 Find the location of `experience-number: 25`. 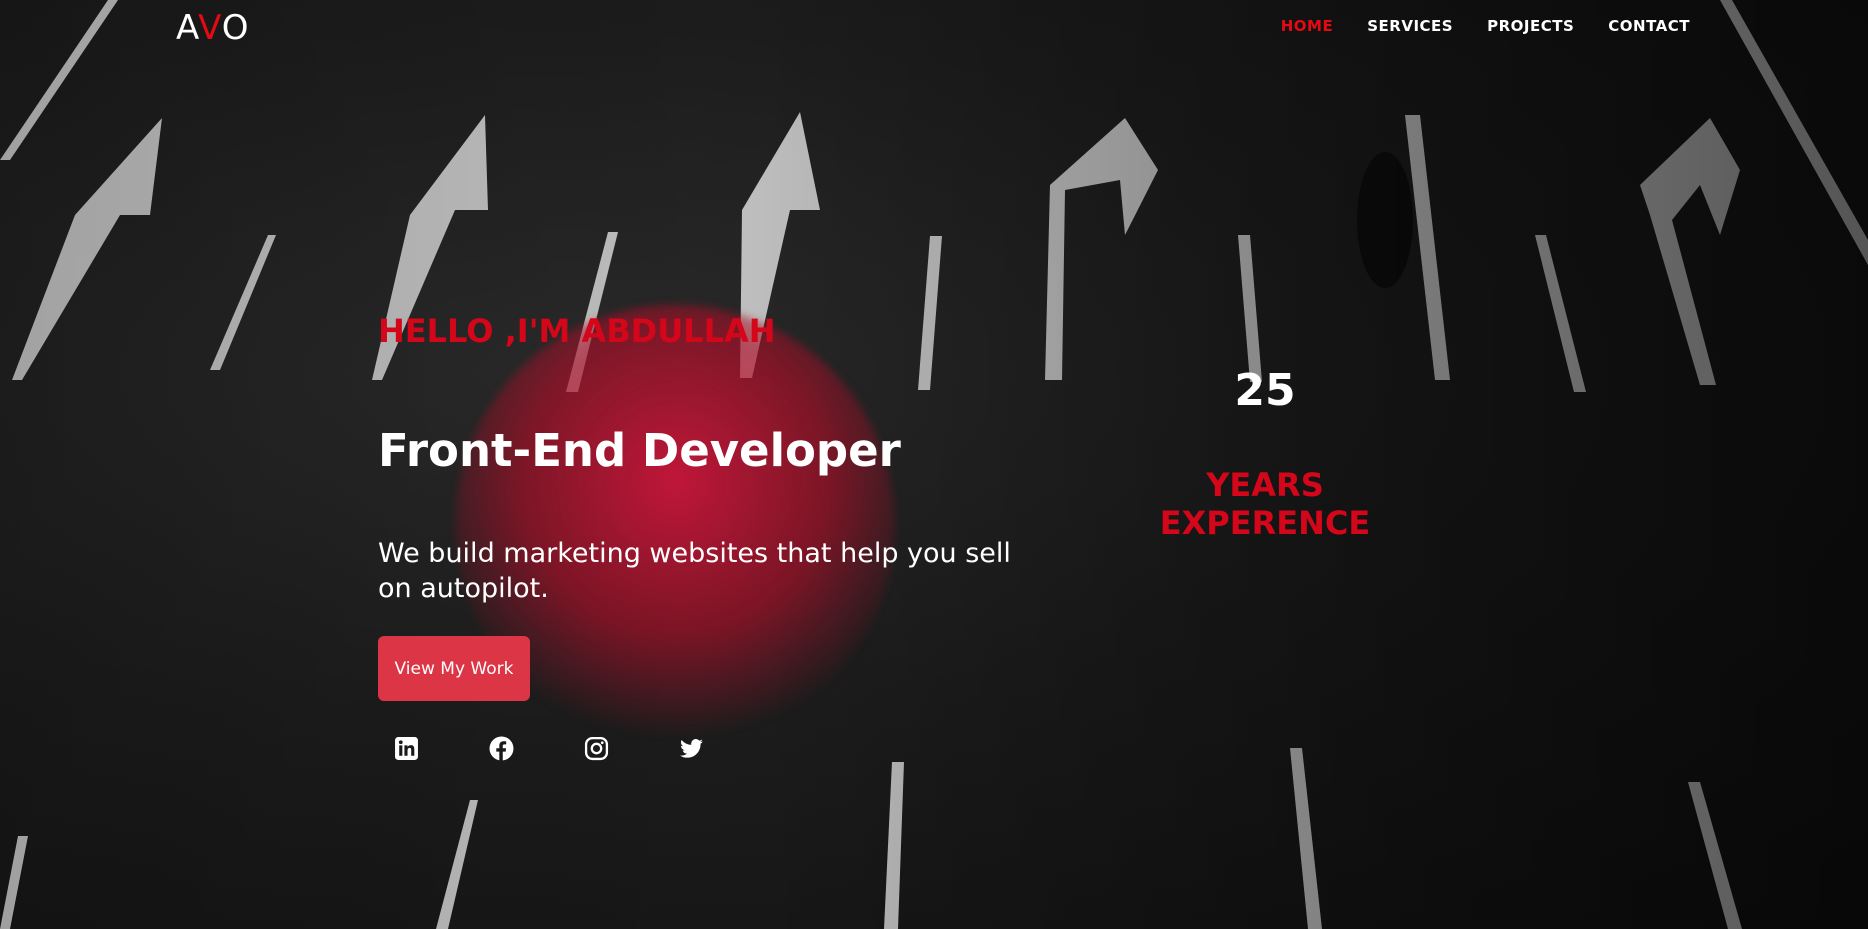

experience-number: 25 is located at coordinates (1265, 390).